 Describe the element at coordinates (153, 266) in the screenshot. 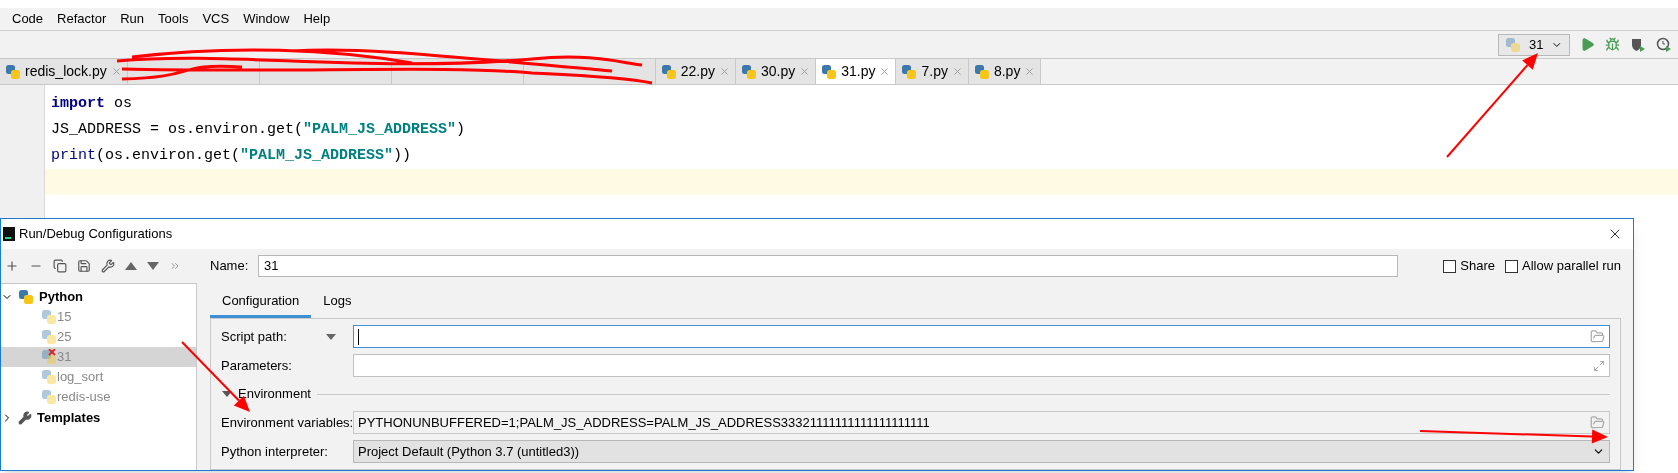

I see `move-down-icon` at that location.